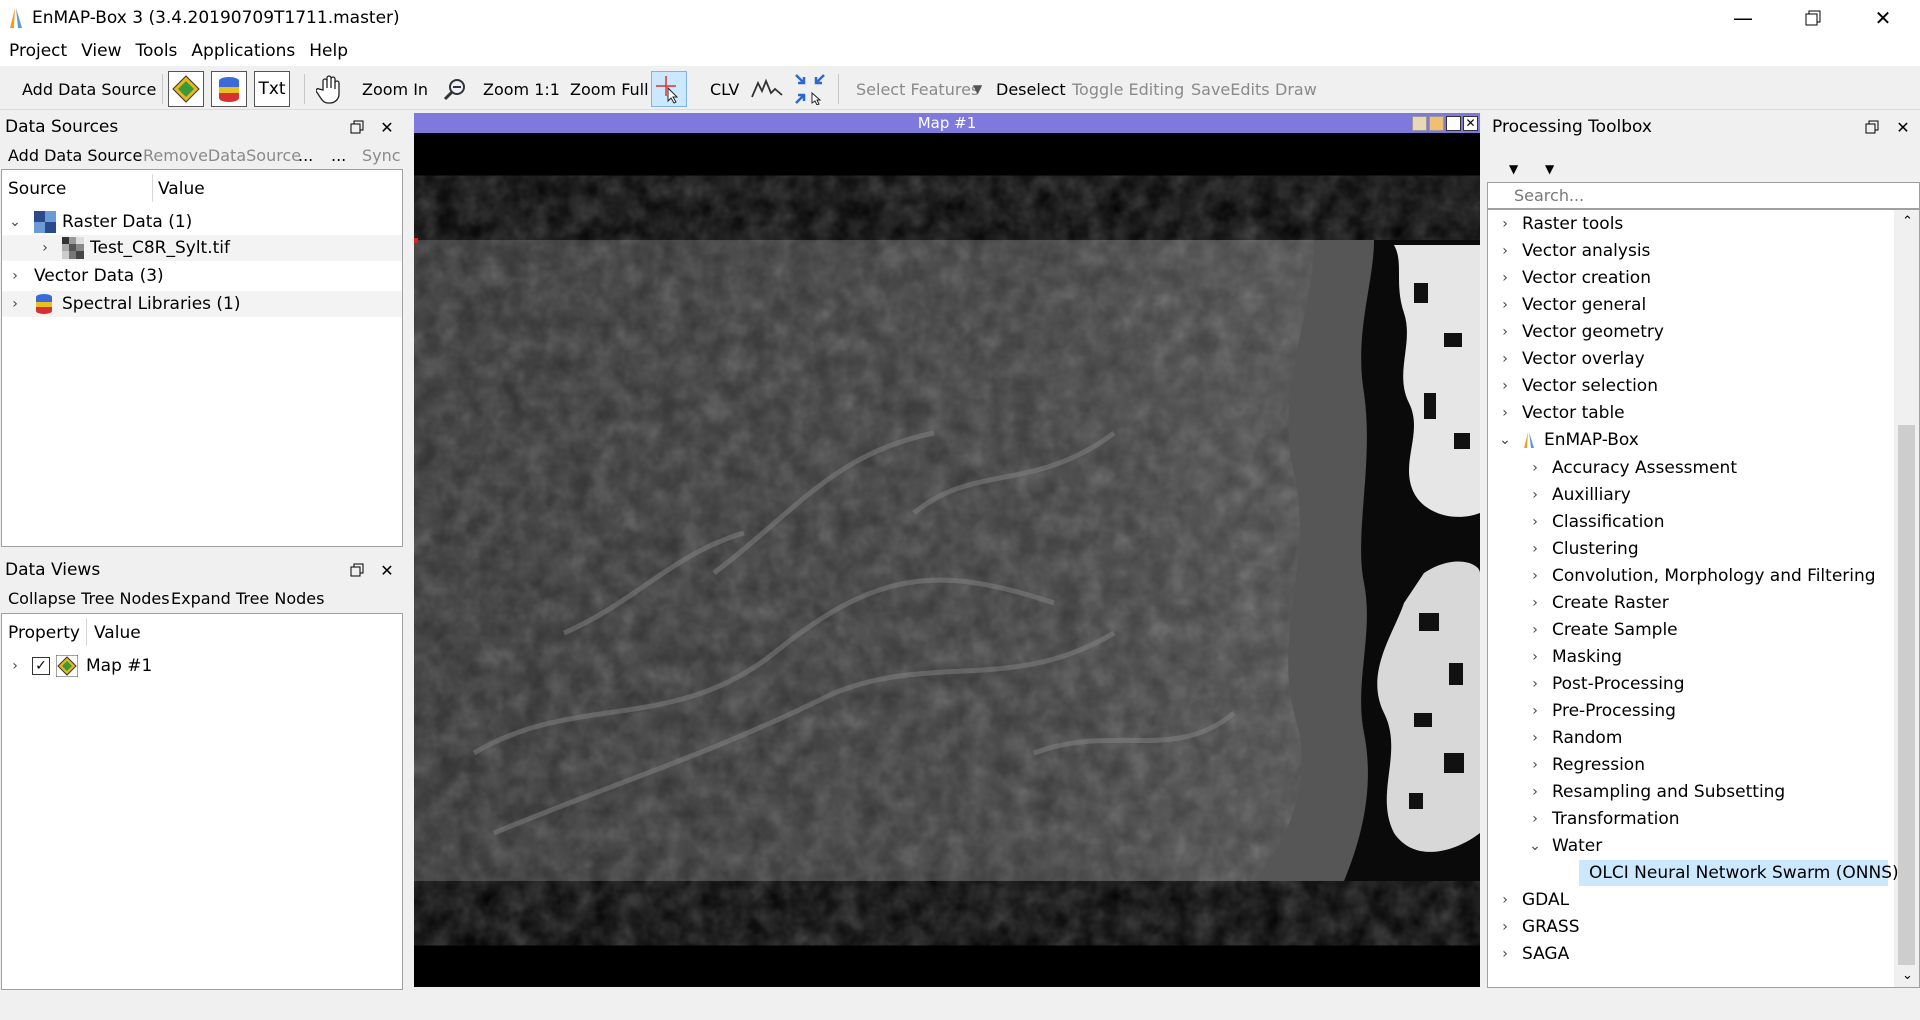 This screenshot has width=1920, height=1020. What do you see at coordinates (1565, 846) in the screenshot?
I see `toolbox-group-water: ⌄ Water` at bounding box center [1565, 846].